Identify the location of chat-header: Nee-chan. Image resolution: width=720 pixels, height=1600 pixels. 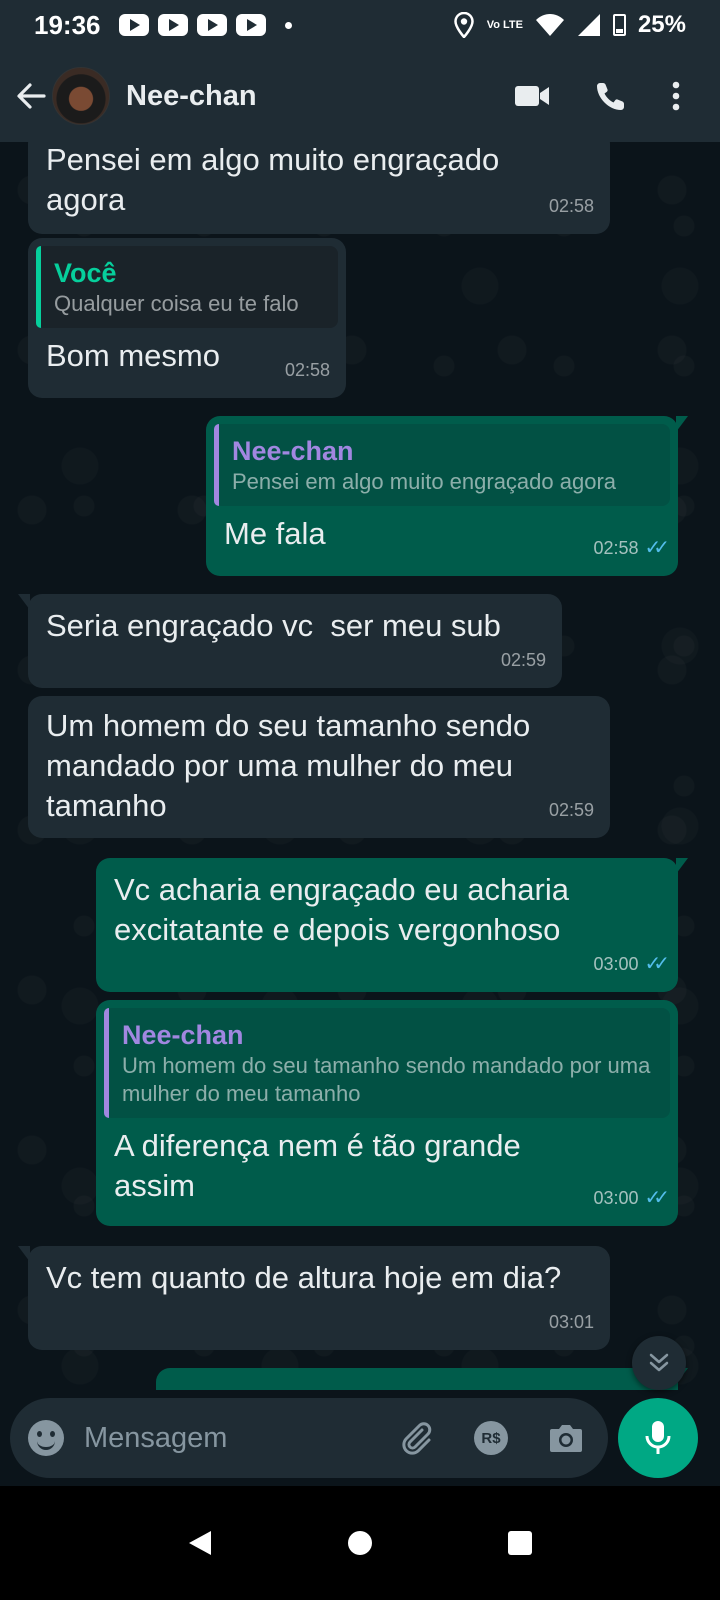
(360, 96).